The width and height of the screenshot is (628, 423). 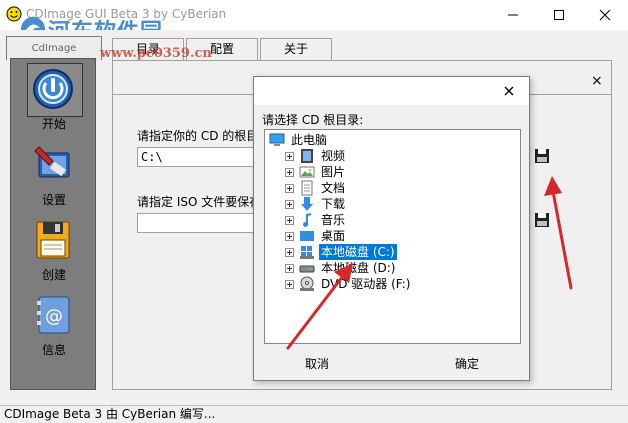 What do you see at coordinates (53, 89) in the screenshot?
I see `power-icon` at bounding box center [53, 89].